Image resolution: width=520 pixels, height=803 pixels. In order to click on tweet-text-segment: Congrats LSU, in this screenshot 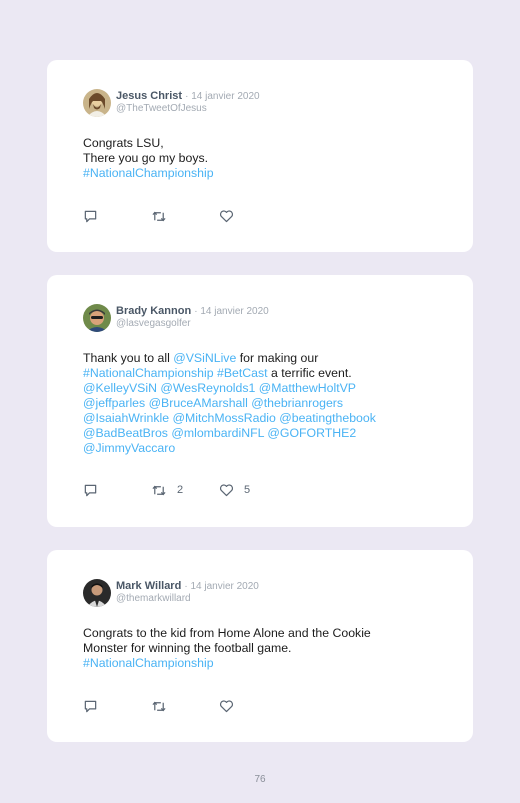, I will do `click(123, 143)`.